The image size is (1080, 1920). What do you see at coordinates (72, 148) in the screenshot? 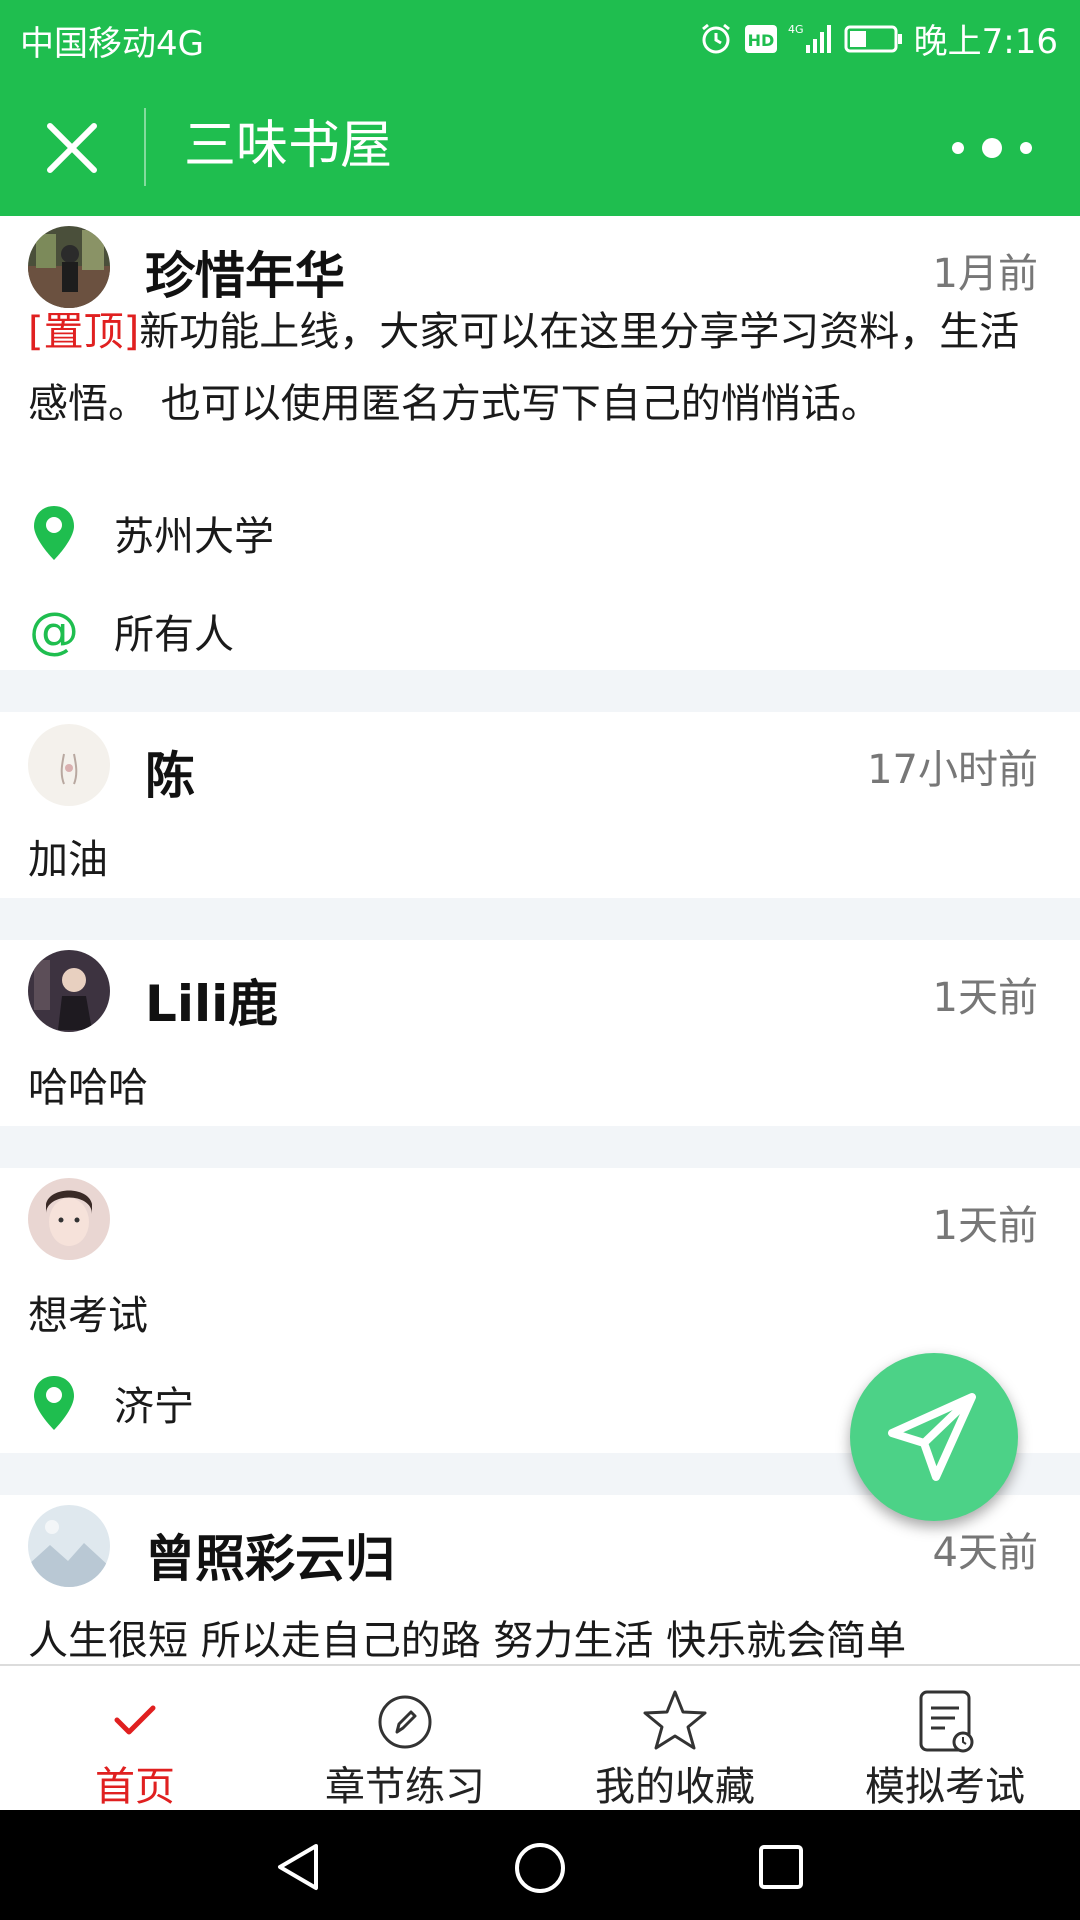
I see `close-icon` at bounding box center [72, 148].